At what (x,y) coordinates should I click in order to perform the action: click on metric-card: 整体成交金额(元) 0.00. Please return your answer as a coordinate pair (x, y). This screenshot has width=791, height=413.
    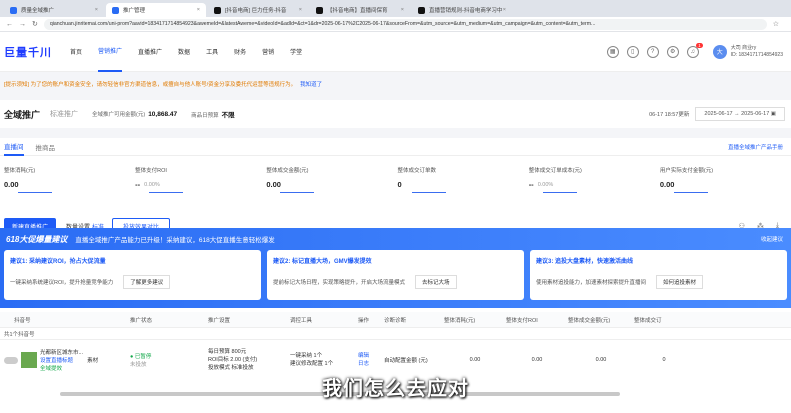
    Looking at the image, I should click on (331, 183).